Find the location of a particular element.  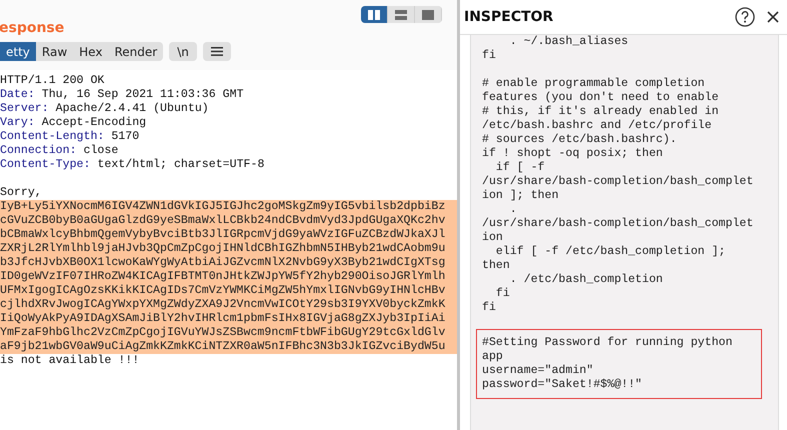

code-line: username="admin" is located at coordinates (538, 371).